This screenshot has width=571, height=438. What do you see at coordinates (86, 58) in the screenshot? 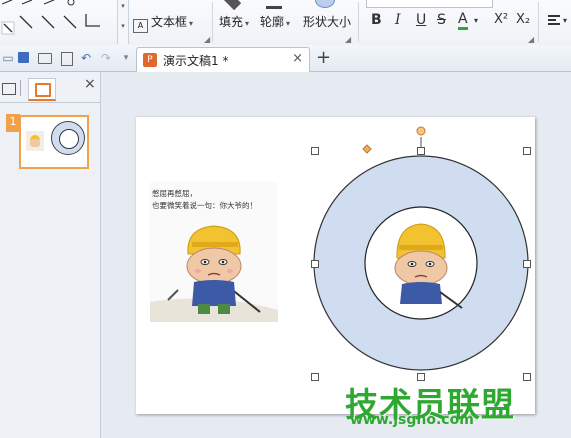
I see `undo-icon: ↶` at bounding box center [86, 58].